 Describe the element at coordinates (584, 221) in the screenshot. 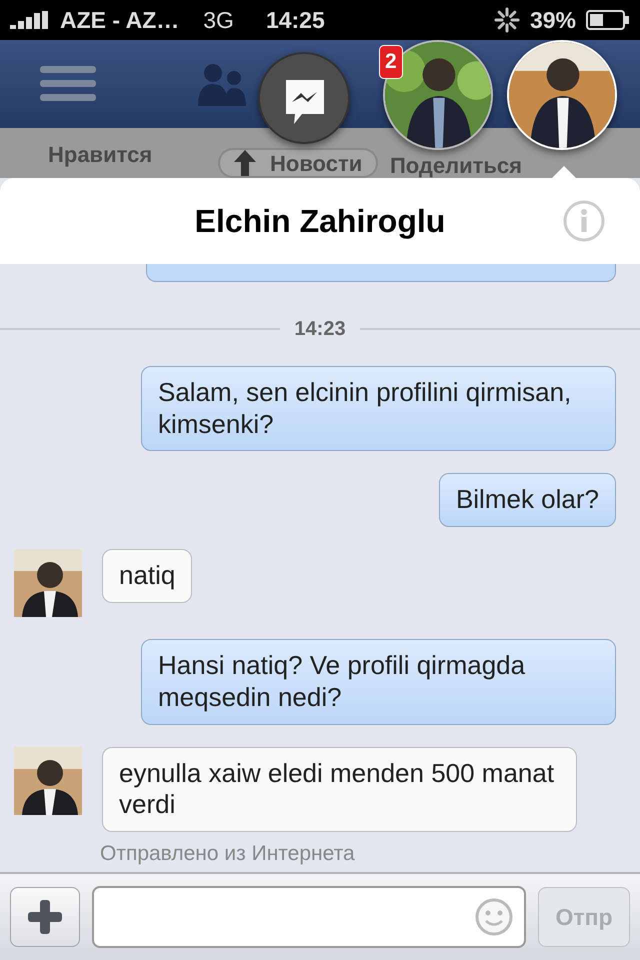

I see `info-icon` at that location.